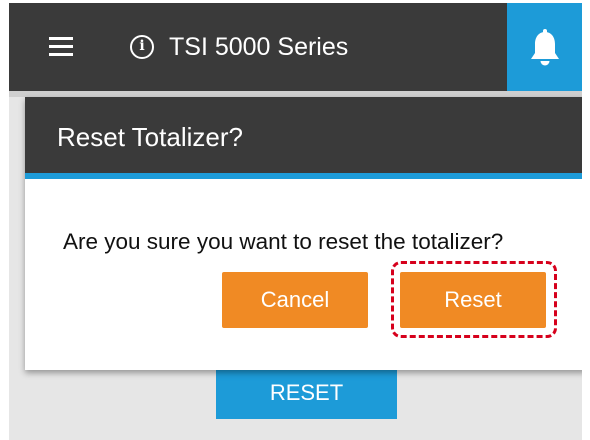 Image resolution: width=590 pixels, height=440 pixels. I want to click on info-icon: i, so click(142, 47).